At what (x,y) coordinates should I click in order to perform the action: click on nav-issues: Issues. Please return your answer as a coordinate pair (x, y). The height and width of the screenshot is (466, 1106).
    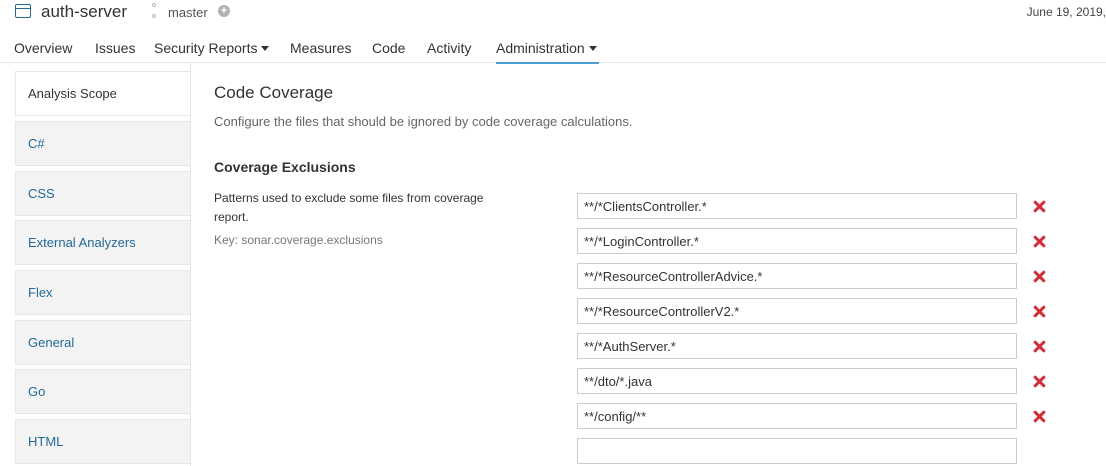
    Looking at the image, I should click on (115, 48).